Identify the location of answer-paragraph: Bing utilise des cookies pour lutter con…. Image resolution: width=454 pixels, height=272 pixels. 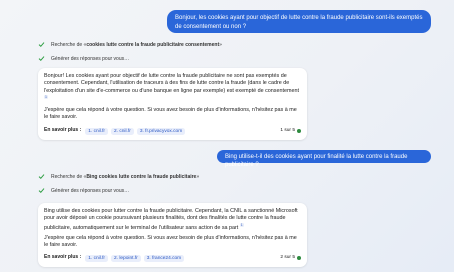
(172, 220).